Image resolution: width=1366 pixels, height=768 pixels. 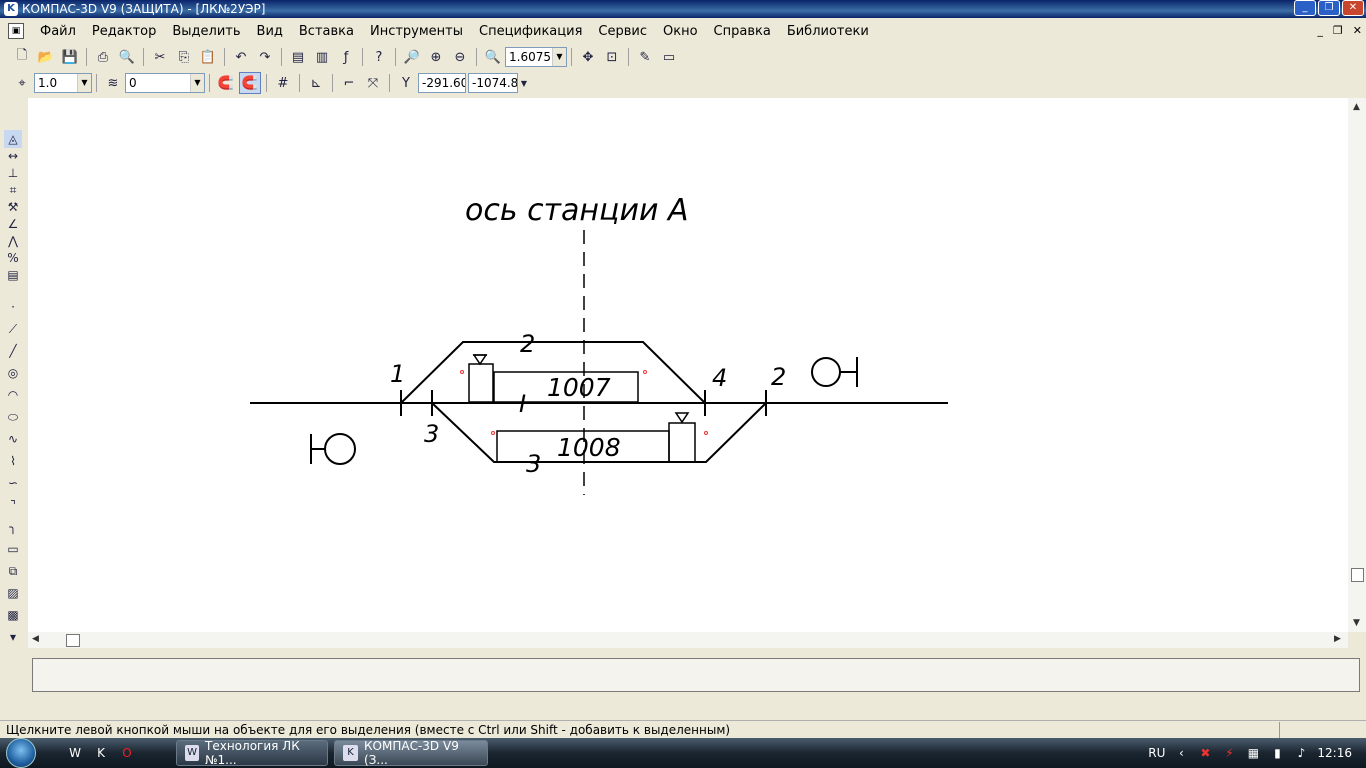 What do you see at coordinates (241, 57) in the screenshot?
I see `undo-icon: ↶` at bounding box center [241, 57].